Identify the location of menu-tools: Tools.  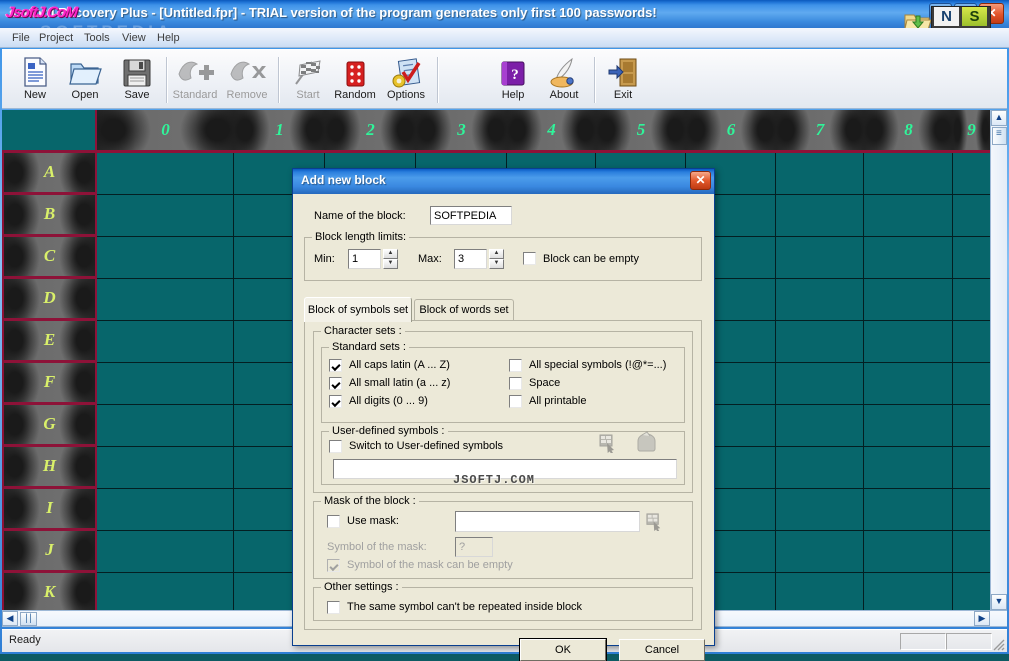
(97, 38).